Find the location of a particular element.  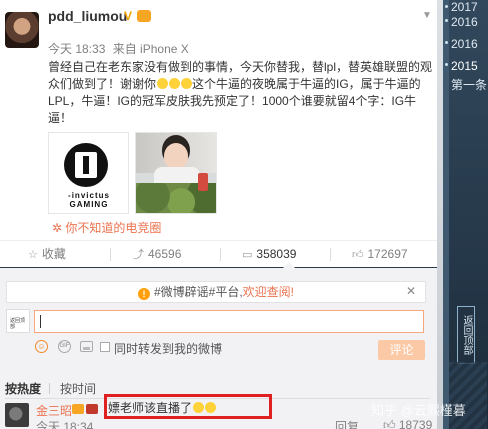

post-image-photo is located at coordinates (176, 173).